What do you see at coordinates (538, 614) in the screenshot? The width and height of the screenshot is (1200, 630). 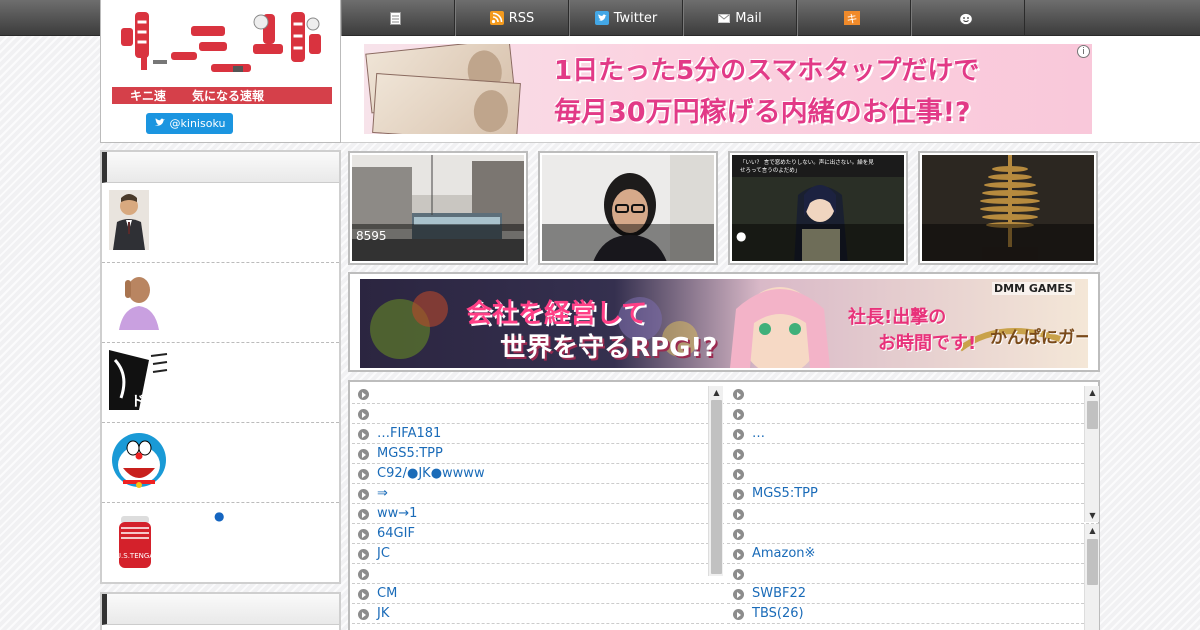 I see `list-item: JK` at bounding box center [538, 614].